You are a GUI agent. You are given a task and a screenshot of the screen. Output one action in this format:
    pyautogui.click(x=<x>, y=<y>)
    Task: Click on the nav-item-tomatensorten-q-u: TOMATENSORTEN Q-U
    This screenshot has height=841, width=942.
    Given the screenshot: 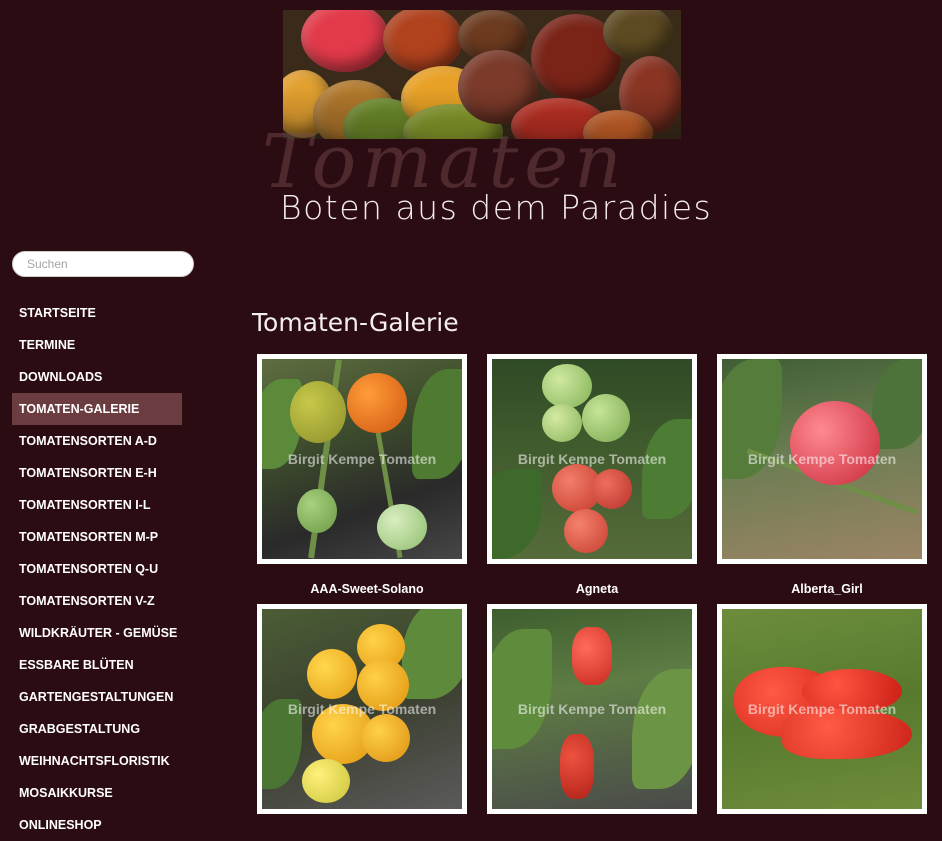 What is the action you would take?
    pyautogui.click(x=97, y=569)
    